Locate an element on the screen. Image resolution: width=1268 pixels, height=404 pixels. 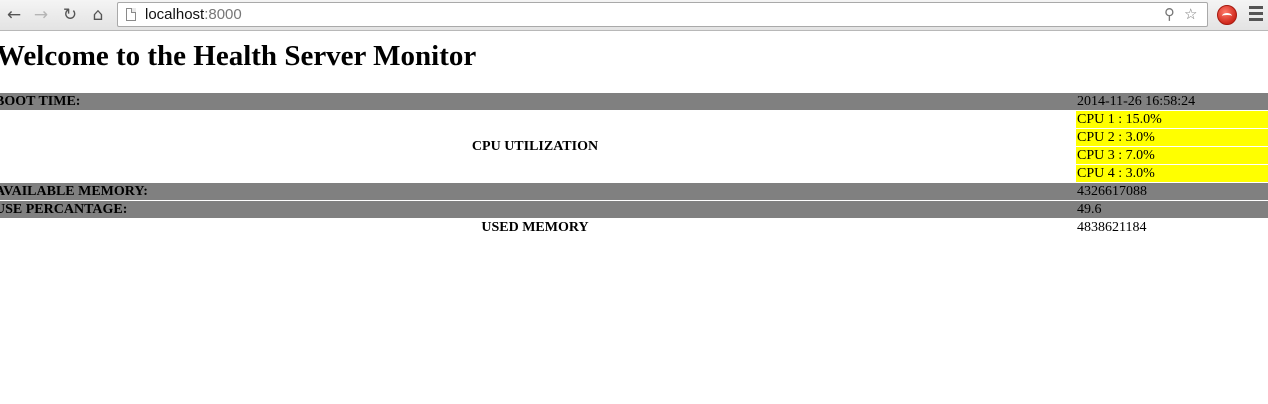
bookmark-star-icon: ☆ is located at coordinates (1190, 14).